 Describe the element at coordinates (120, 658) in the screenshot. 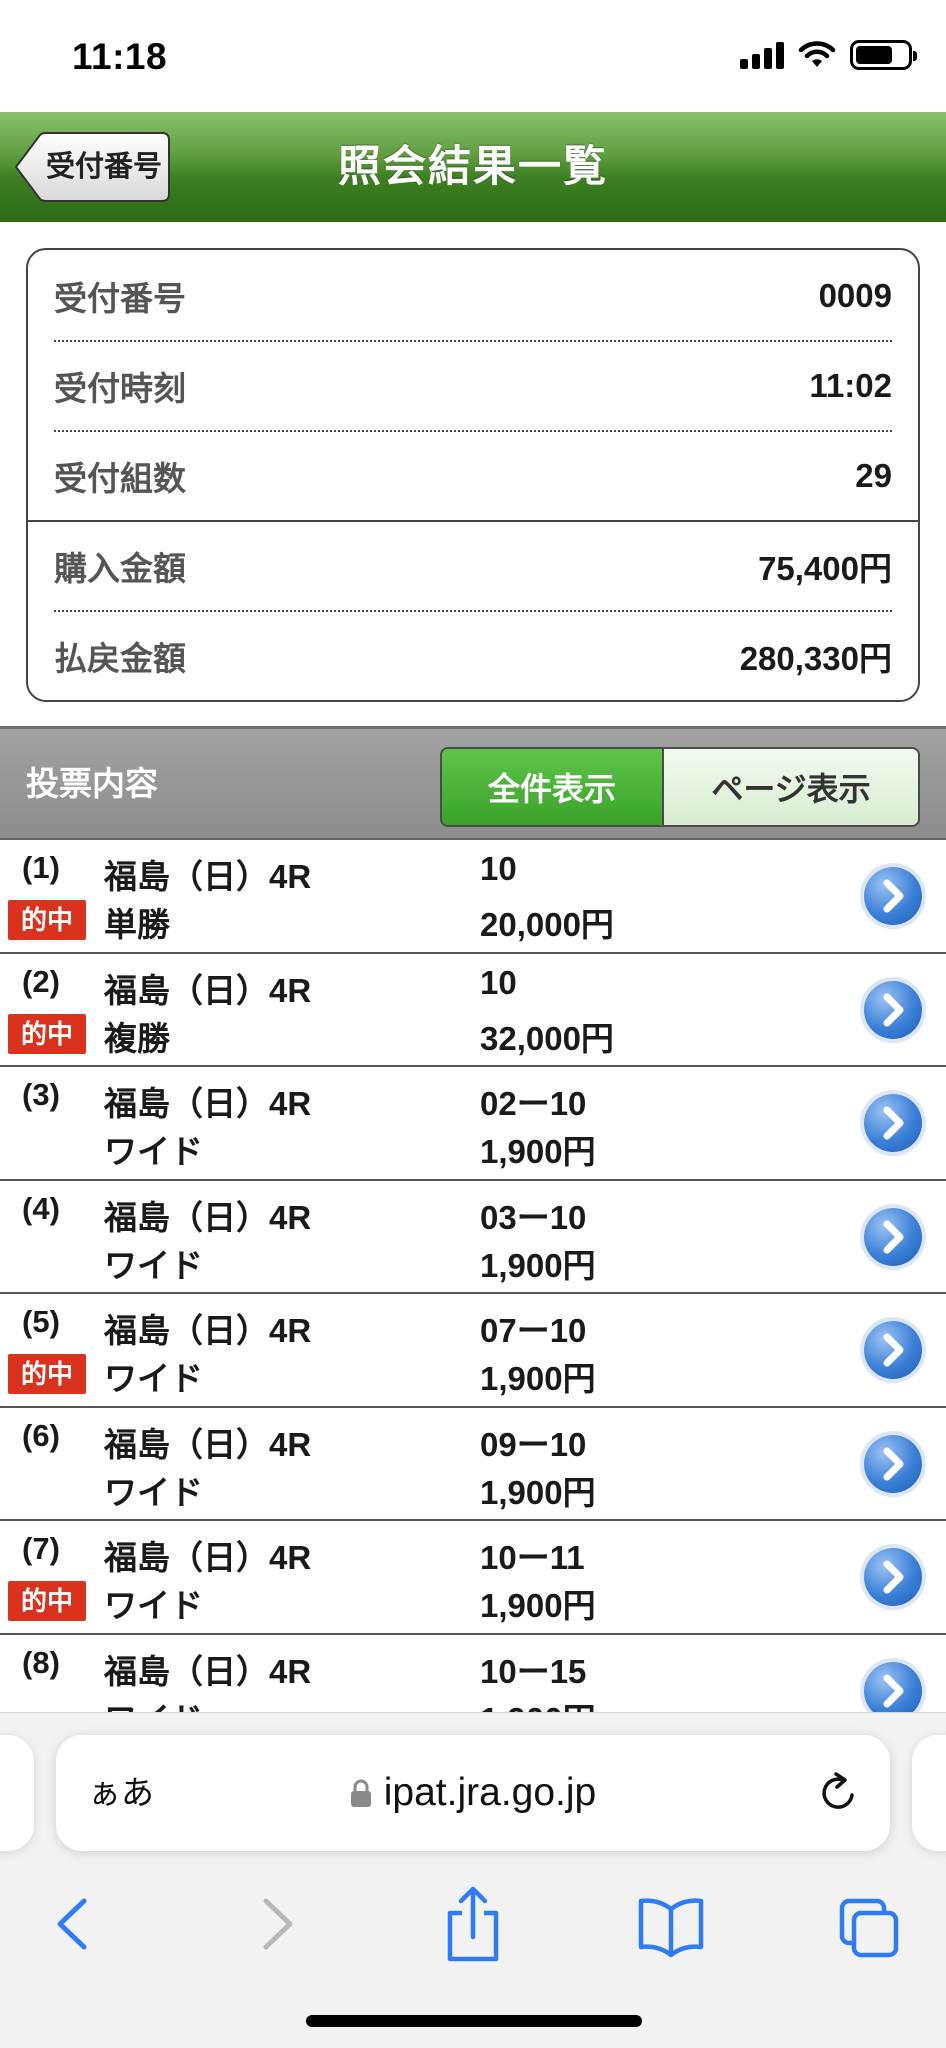

I see `summary-label: 払戻金額` at that location.